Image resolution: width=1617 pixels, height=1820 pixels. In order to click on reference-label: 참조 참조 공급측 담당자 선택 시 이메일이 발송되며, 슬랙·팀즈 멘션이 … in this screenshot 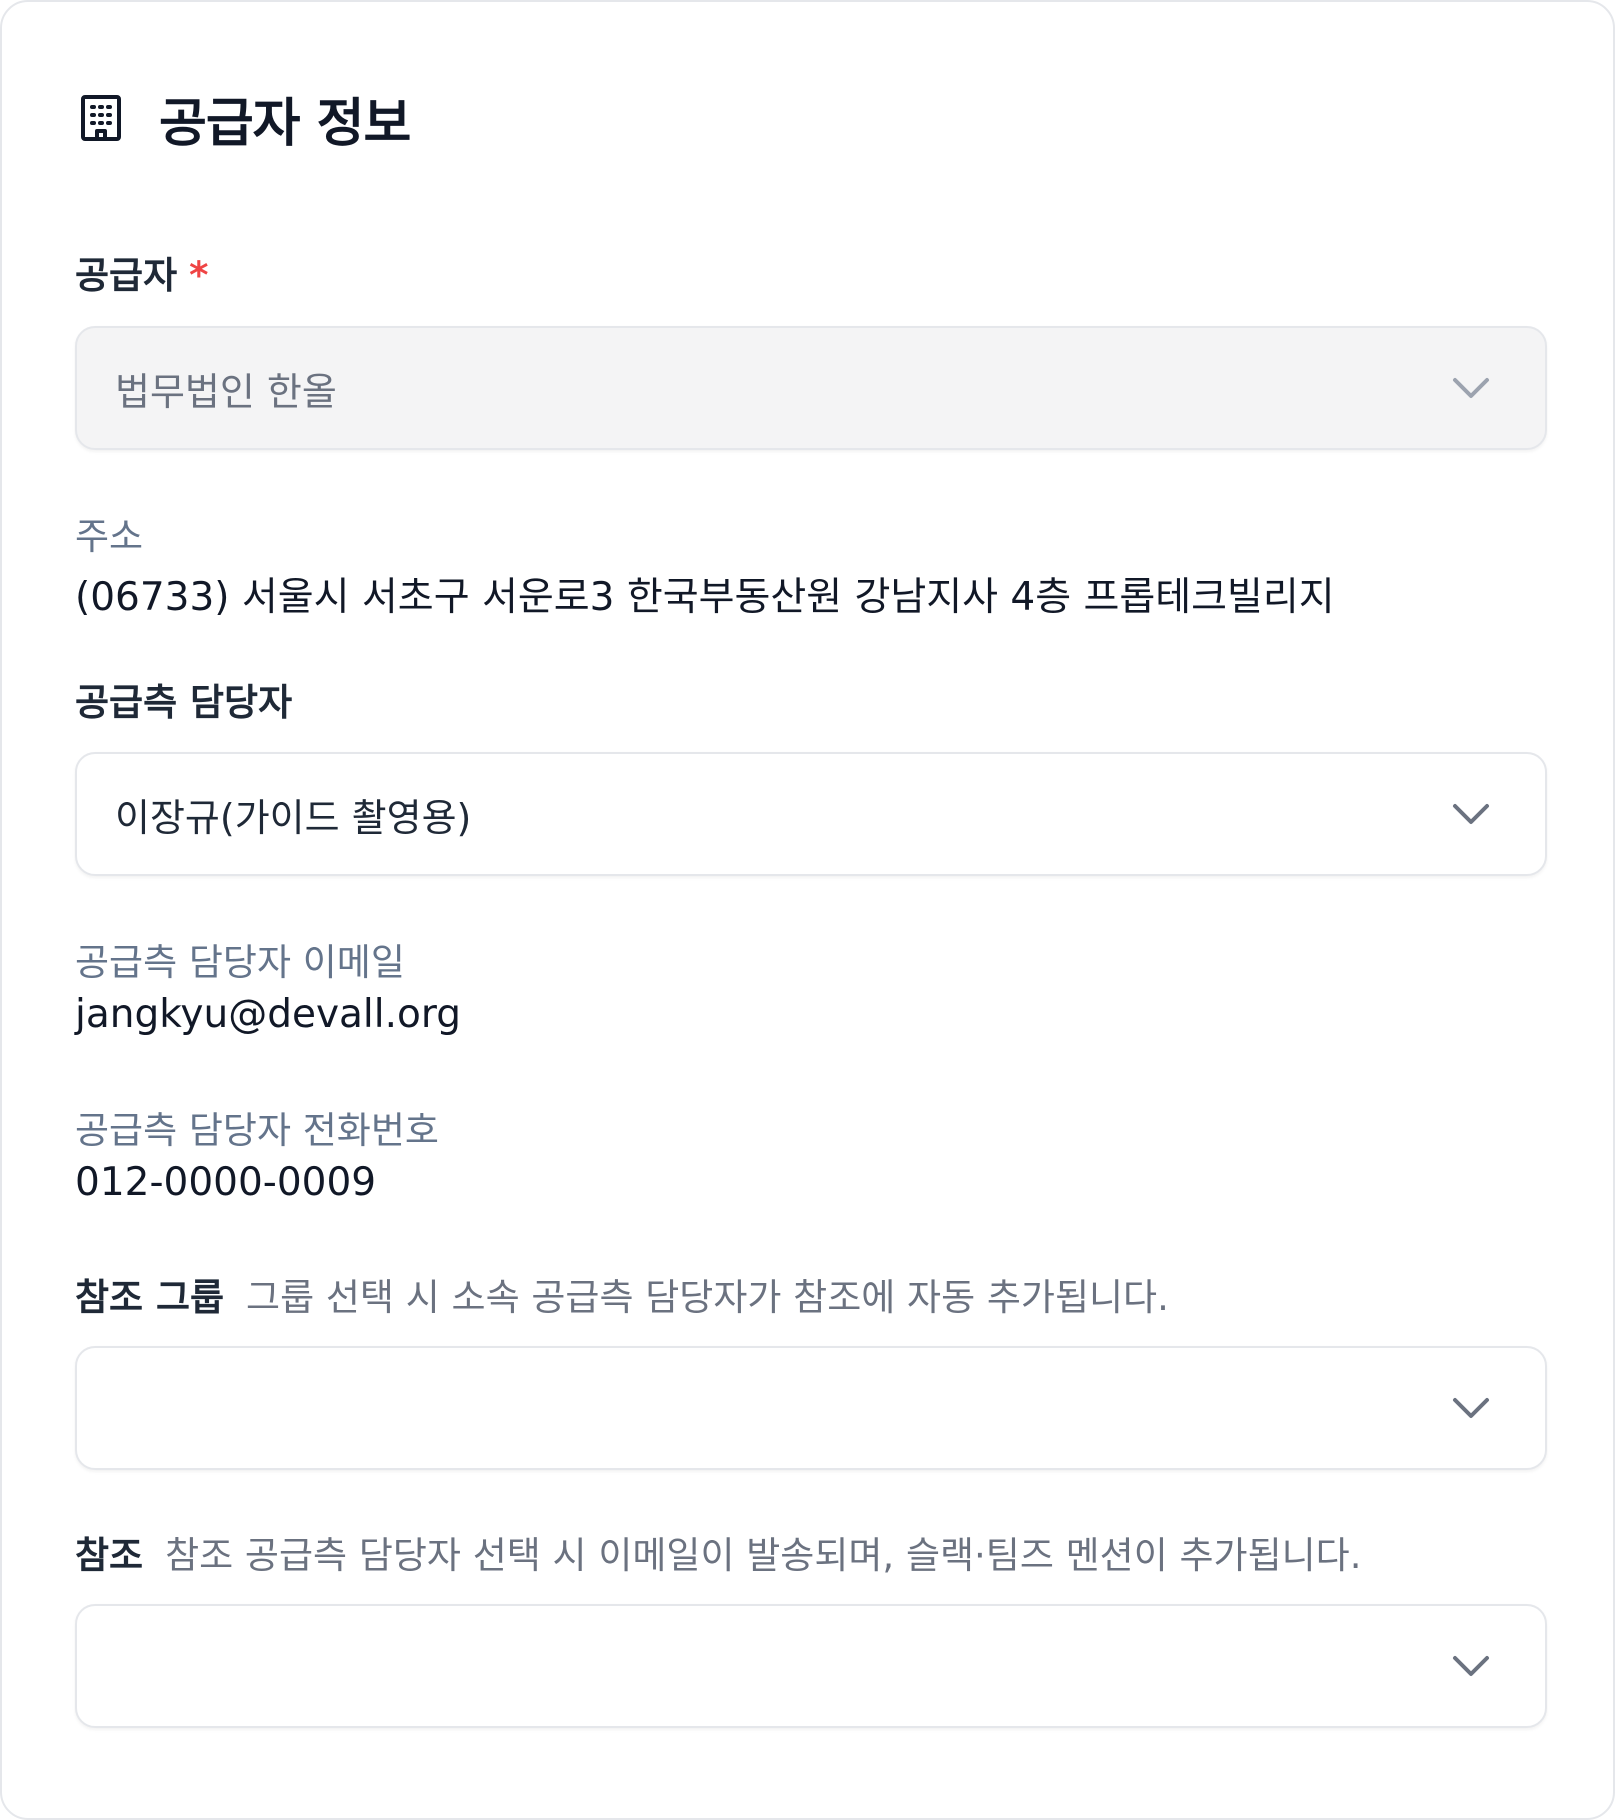, I will do `click(718, 1552)`.